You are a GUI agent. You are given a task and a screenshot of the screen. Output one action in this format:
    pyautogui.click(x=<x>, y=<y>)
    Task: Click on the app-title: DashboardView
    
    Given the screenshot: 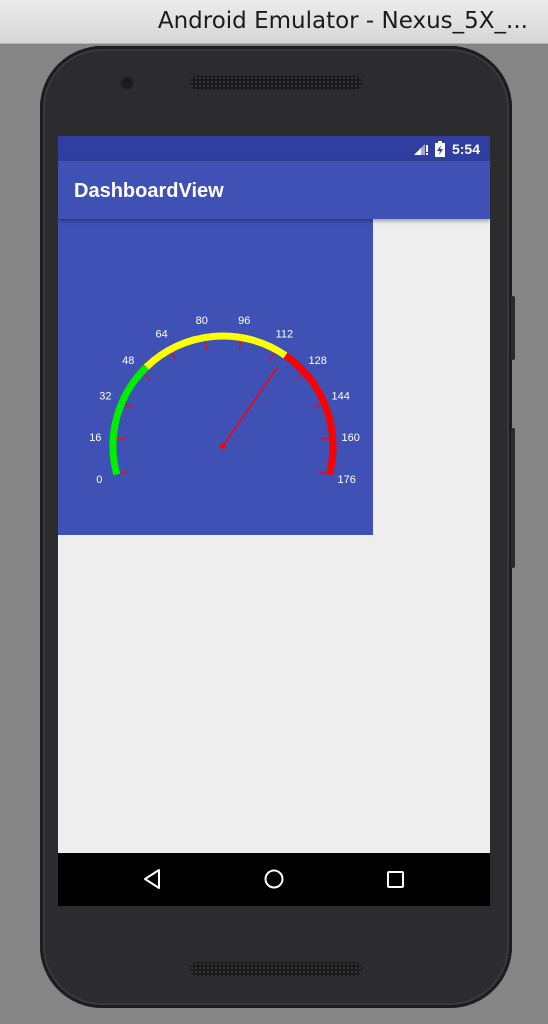 What is the action you would take?
    pyautogui.click(x=149, y=191)
    